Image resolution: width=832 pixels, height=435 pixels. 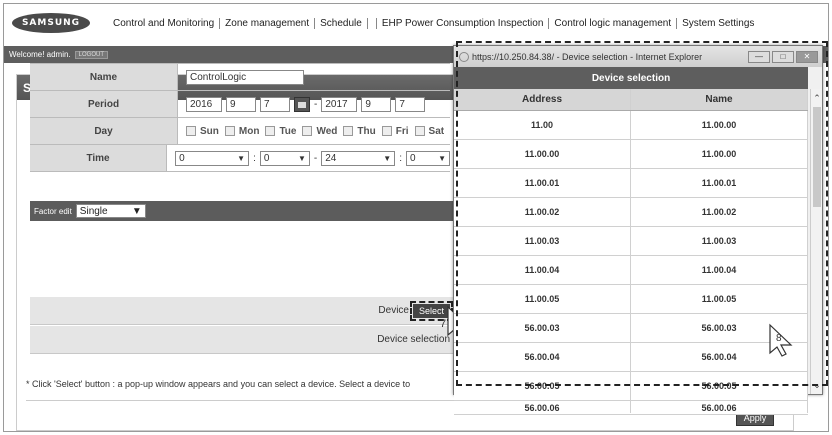 What do you see at coordinates (339, 104) in the screenshot?
I see `end-year-input: 2017` at bounding box center [339, 104].